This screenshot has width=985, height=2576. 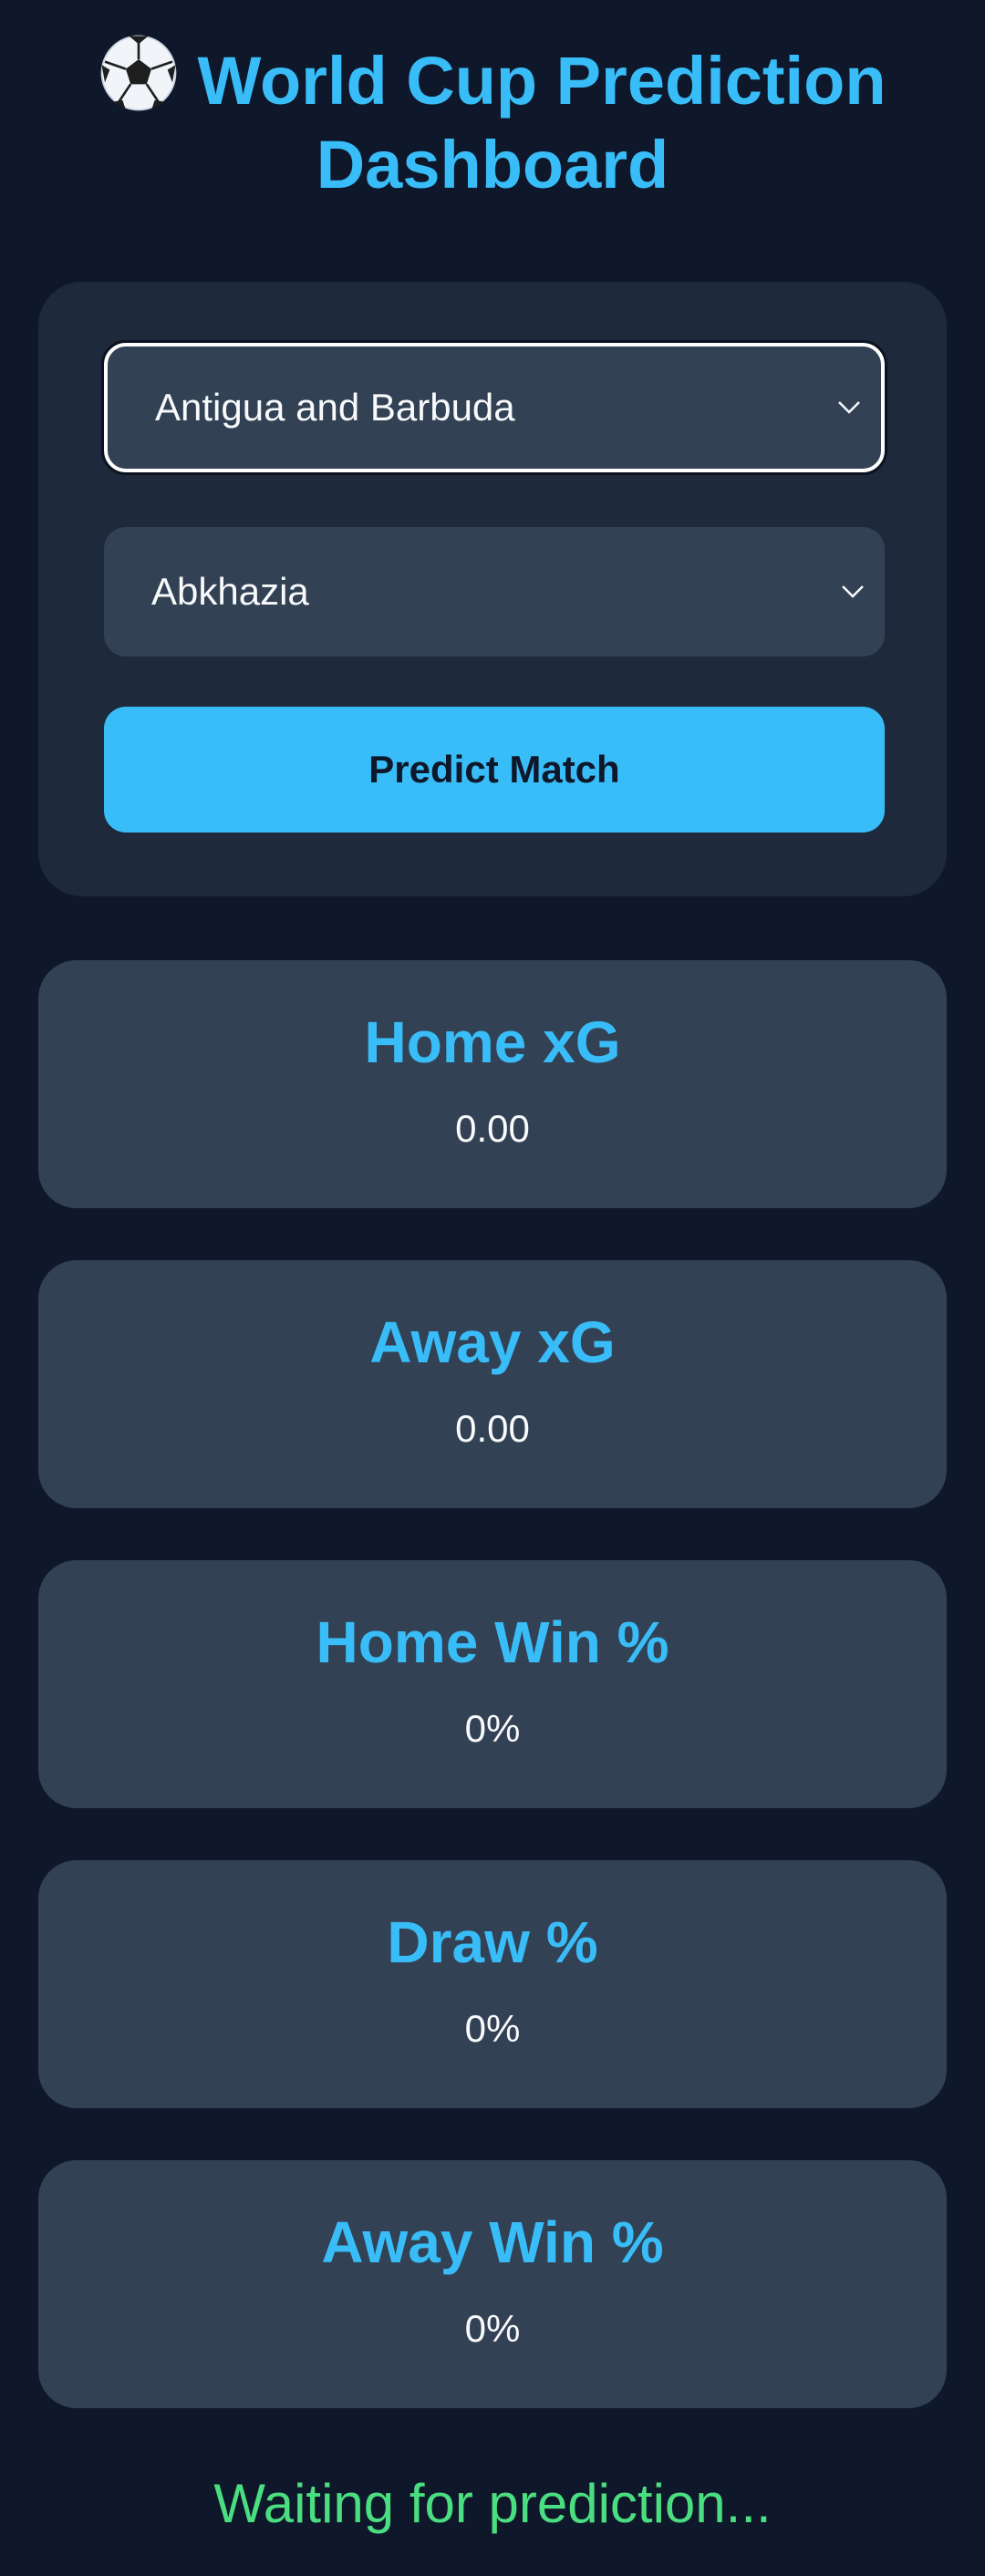 What do you see at coordinates (493, 164) in the screenshot?
I see `title-line-2: Dashboard` at bounding box center [493, 164].